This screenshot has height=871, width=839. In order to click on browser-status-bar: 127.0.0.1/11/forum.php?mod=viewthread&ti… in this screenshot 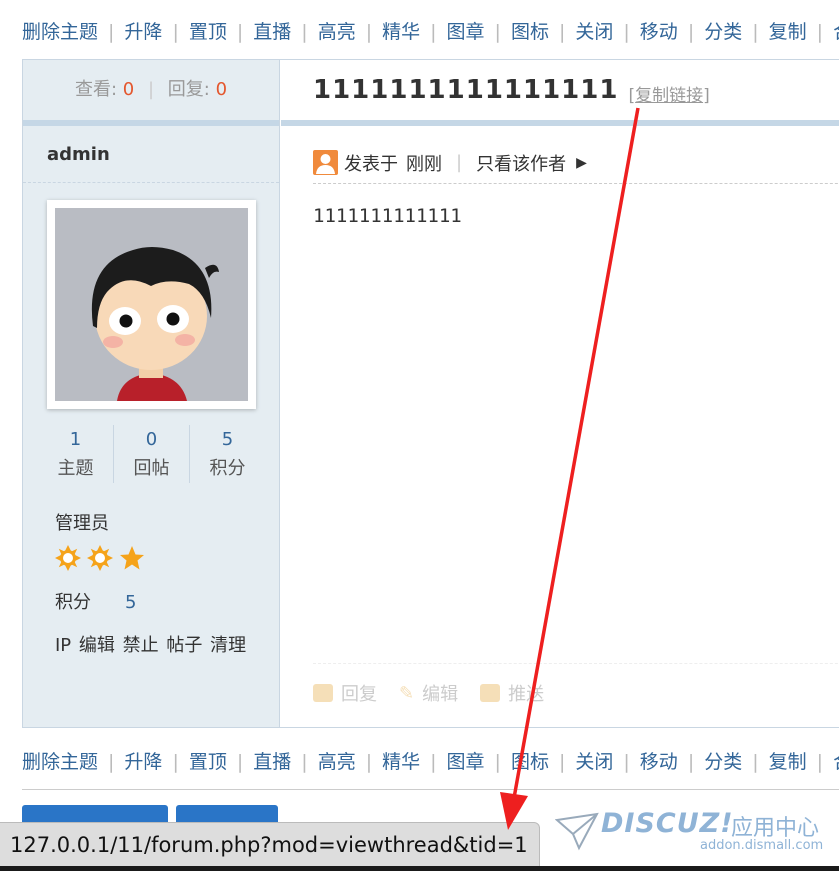, I will do `click(270, 844)`.